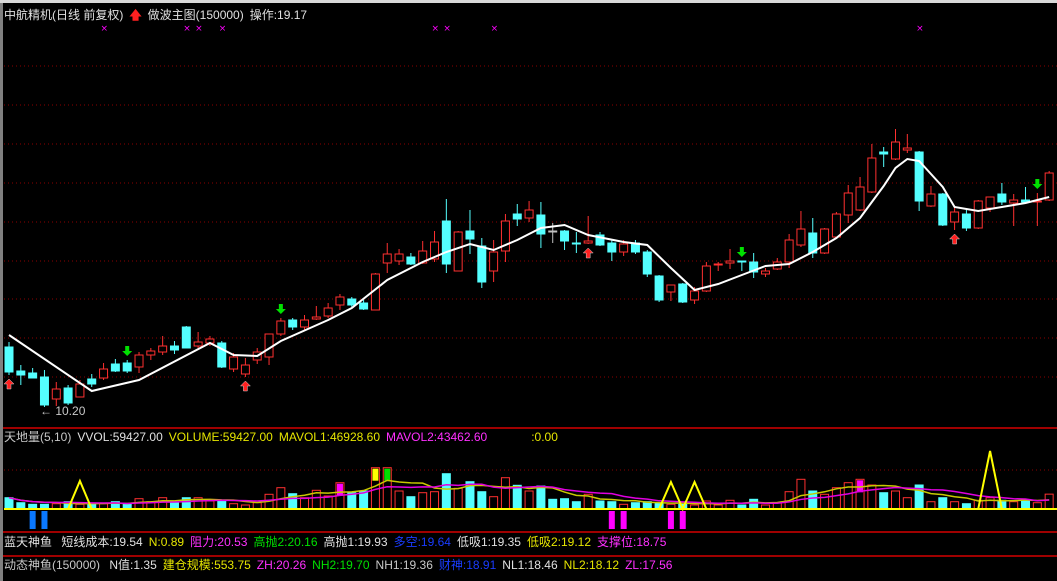 The image size is (1057, 581). What do you see at coordinates (38, 437) in the screenshot?
I see `volume-indicator-name: 天地量(5,10)` at bounding box center [38, 437].